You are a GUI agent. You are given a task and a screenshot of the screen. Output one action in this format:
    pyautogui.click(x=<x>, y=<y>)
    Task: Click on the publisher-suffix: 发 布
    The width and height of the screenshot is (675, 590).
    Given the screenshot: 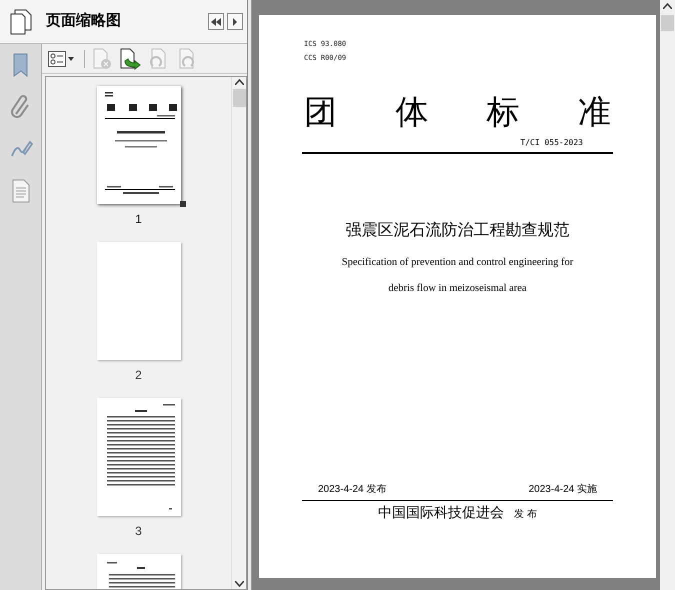 What is the action you would take?
    pyautogui.click(x=526, y=515)
    